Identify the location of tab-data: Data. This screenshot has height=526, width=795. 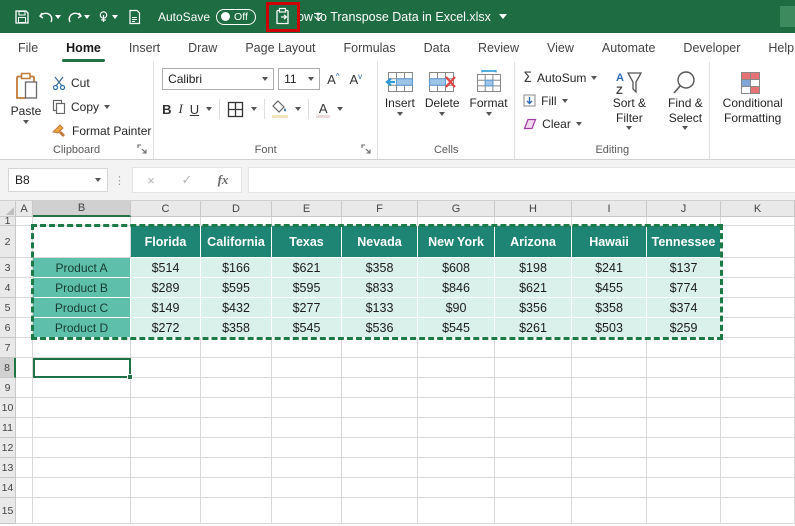
(437, 47).